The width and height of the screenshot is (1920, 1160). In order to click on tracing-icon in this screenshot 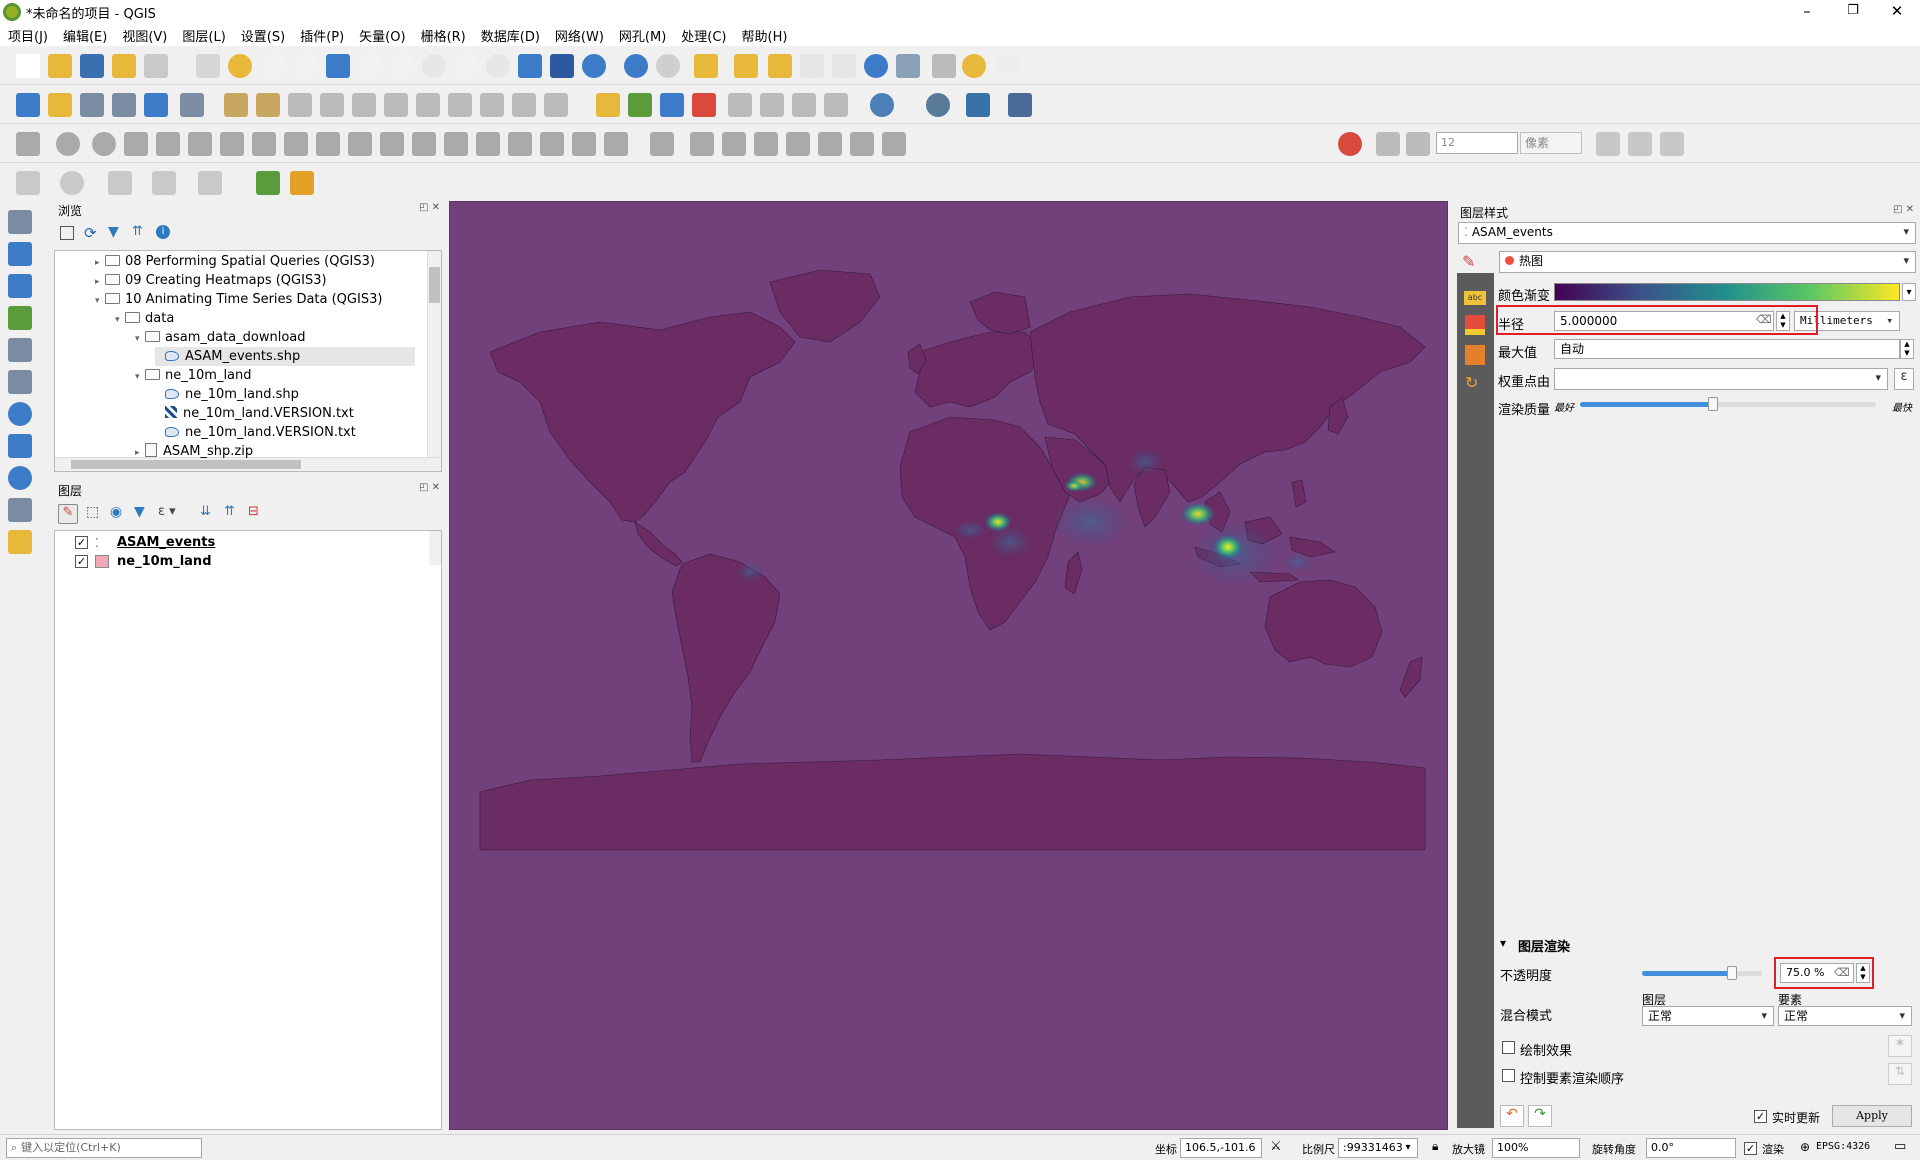, I will do `click(1672, 144)`.